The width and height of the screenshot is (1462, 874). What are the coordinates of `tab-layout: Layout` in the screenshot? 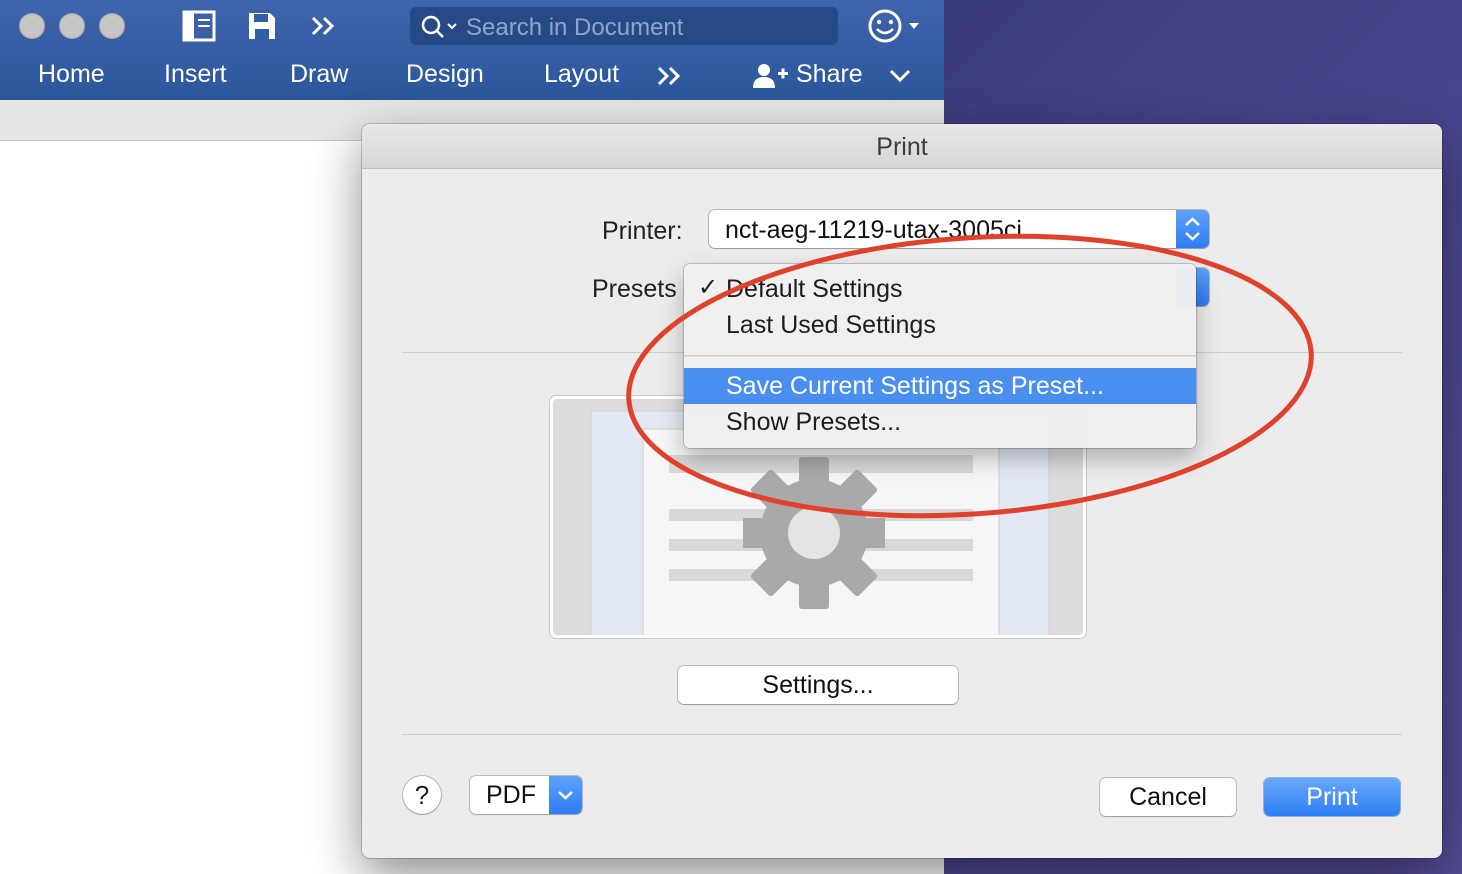 It's located at (581, 74).